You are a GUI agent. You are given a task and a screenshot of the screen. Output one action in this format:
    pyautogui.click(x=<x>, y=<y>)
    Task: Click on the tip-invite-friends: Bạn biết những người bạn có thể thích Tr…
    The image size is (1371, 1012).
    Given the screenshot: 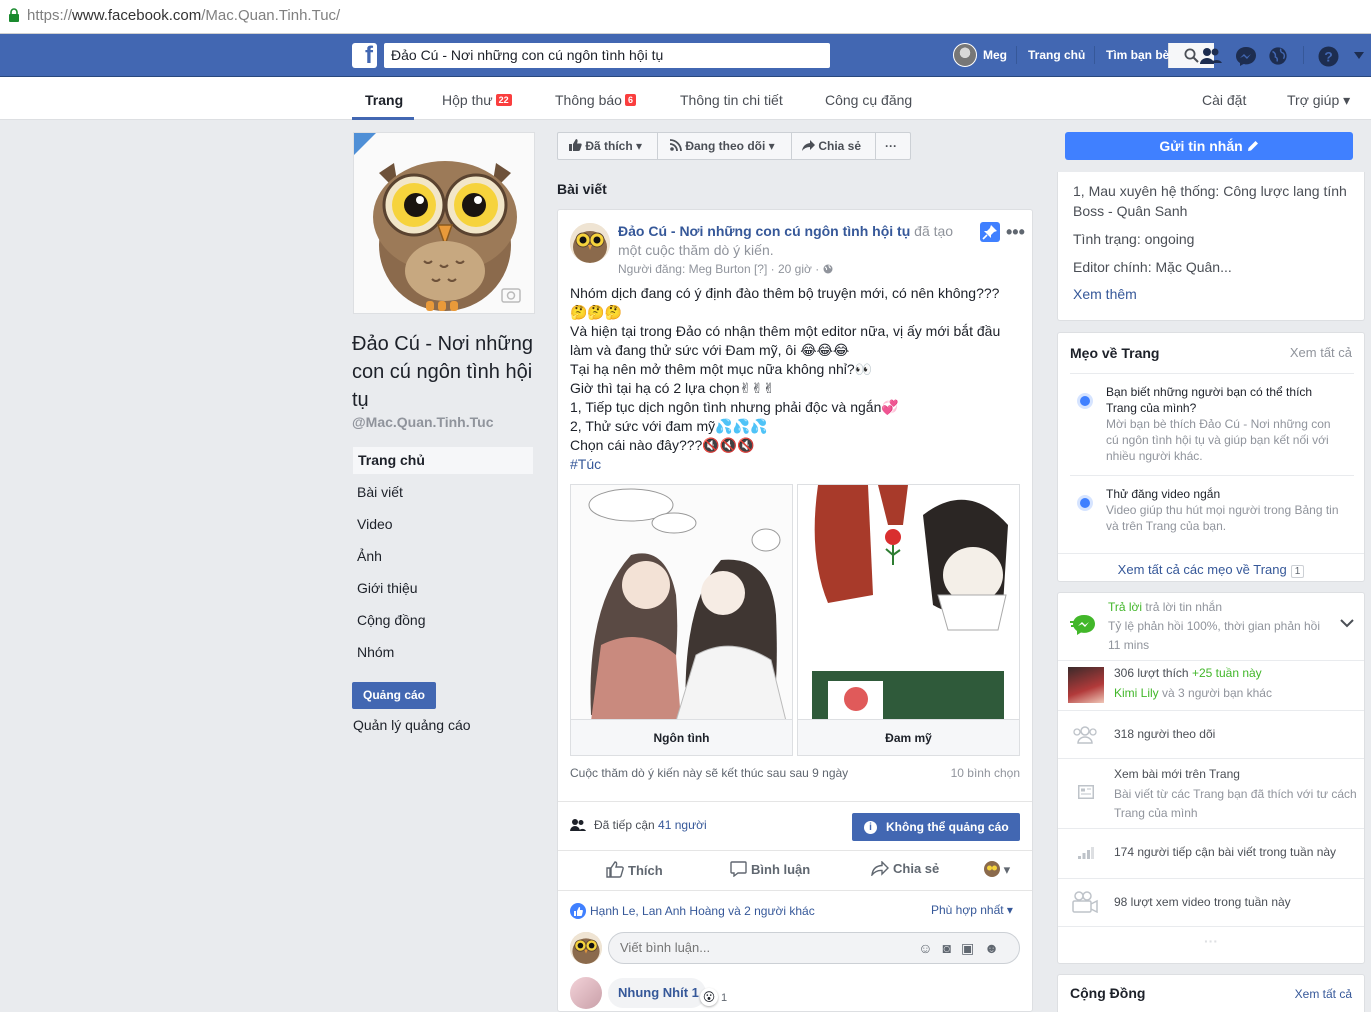 What is the action you would take?
    pyautogui.click(x=1212, y=424)
    